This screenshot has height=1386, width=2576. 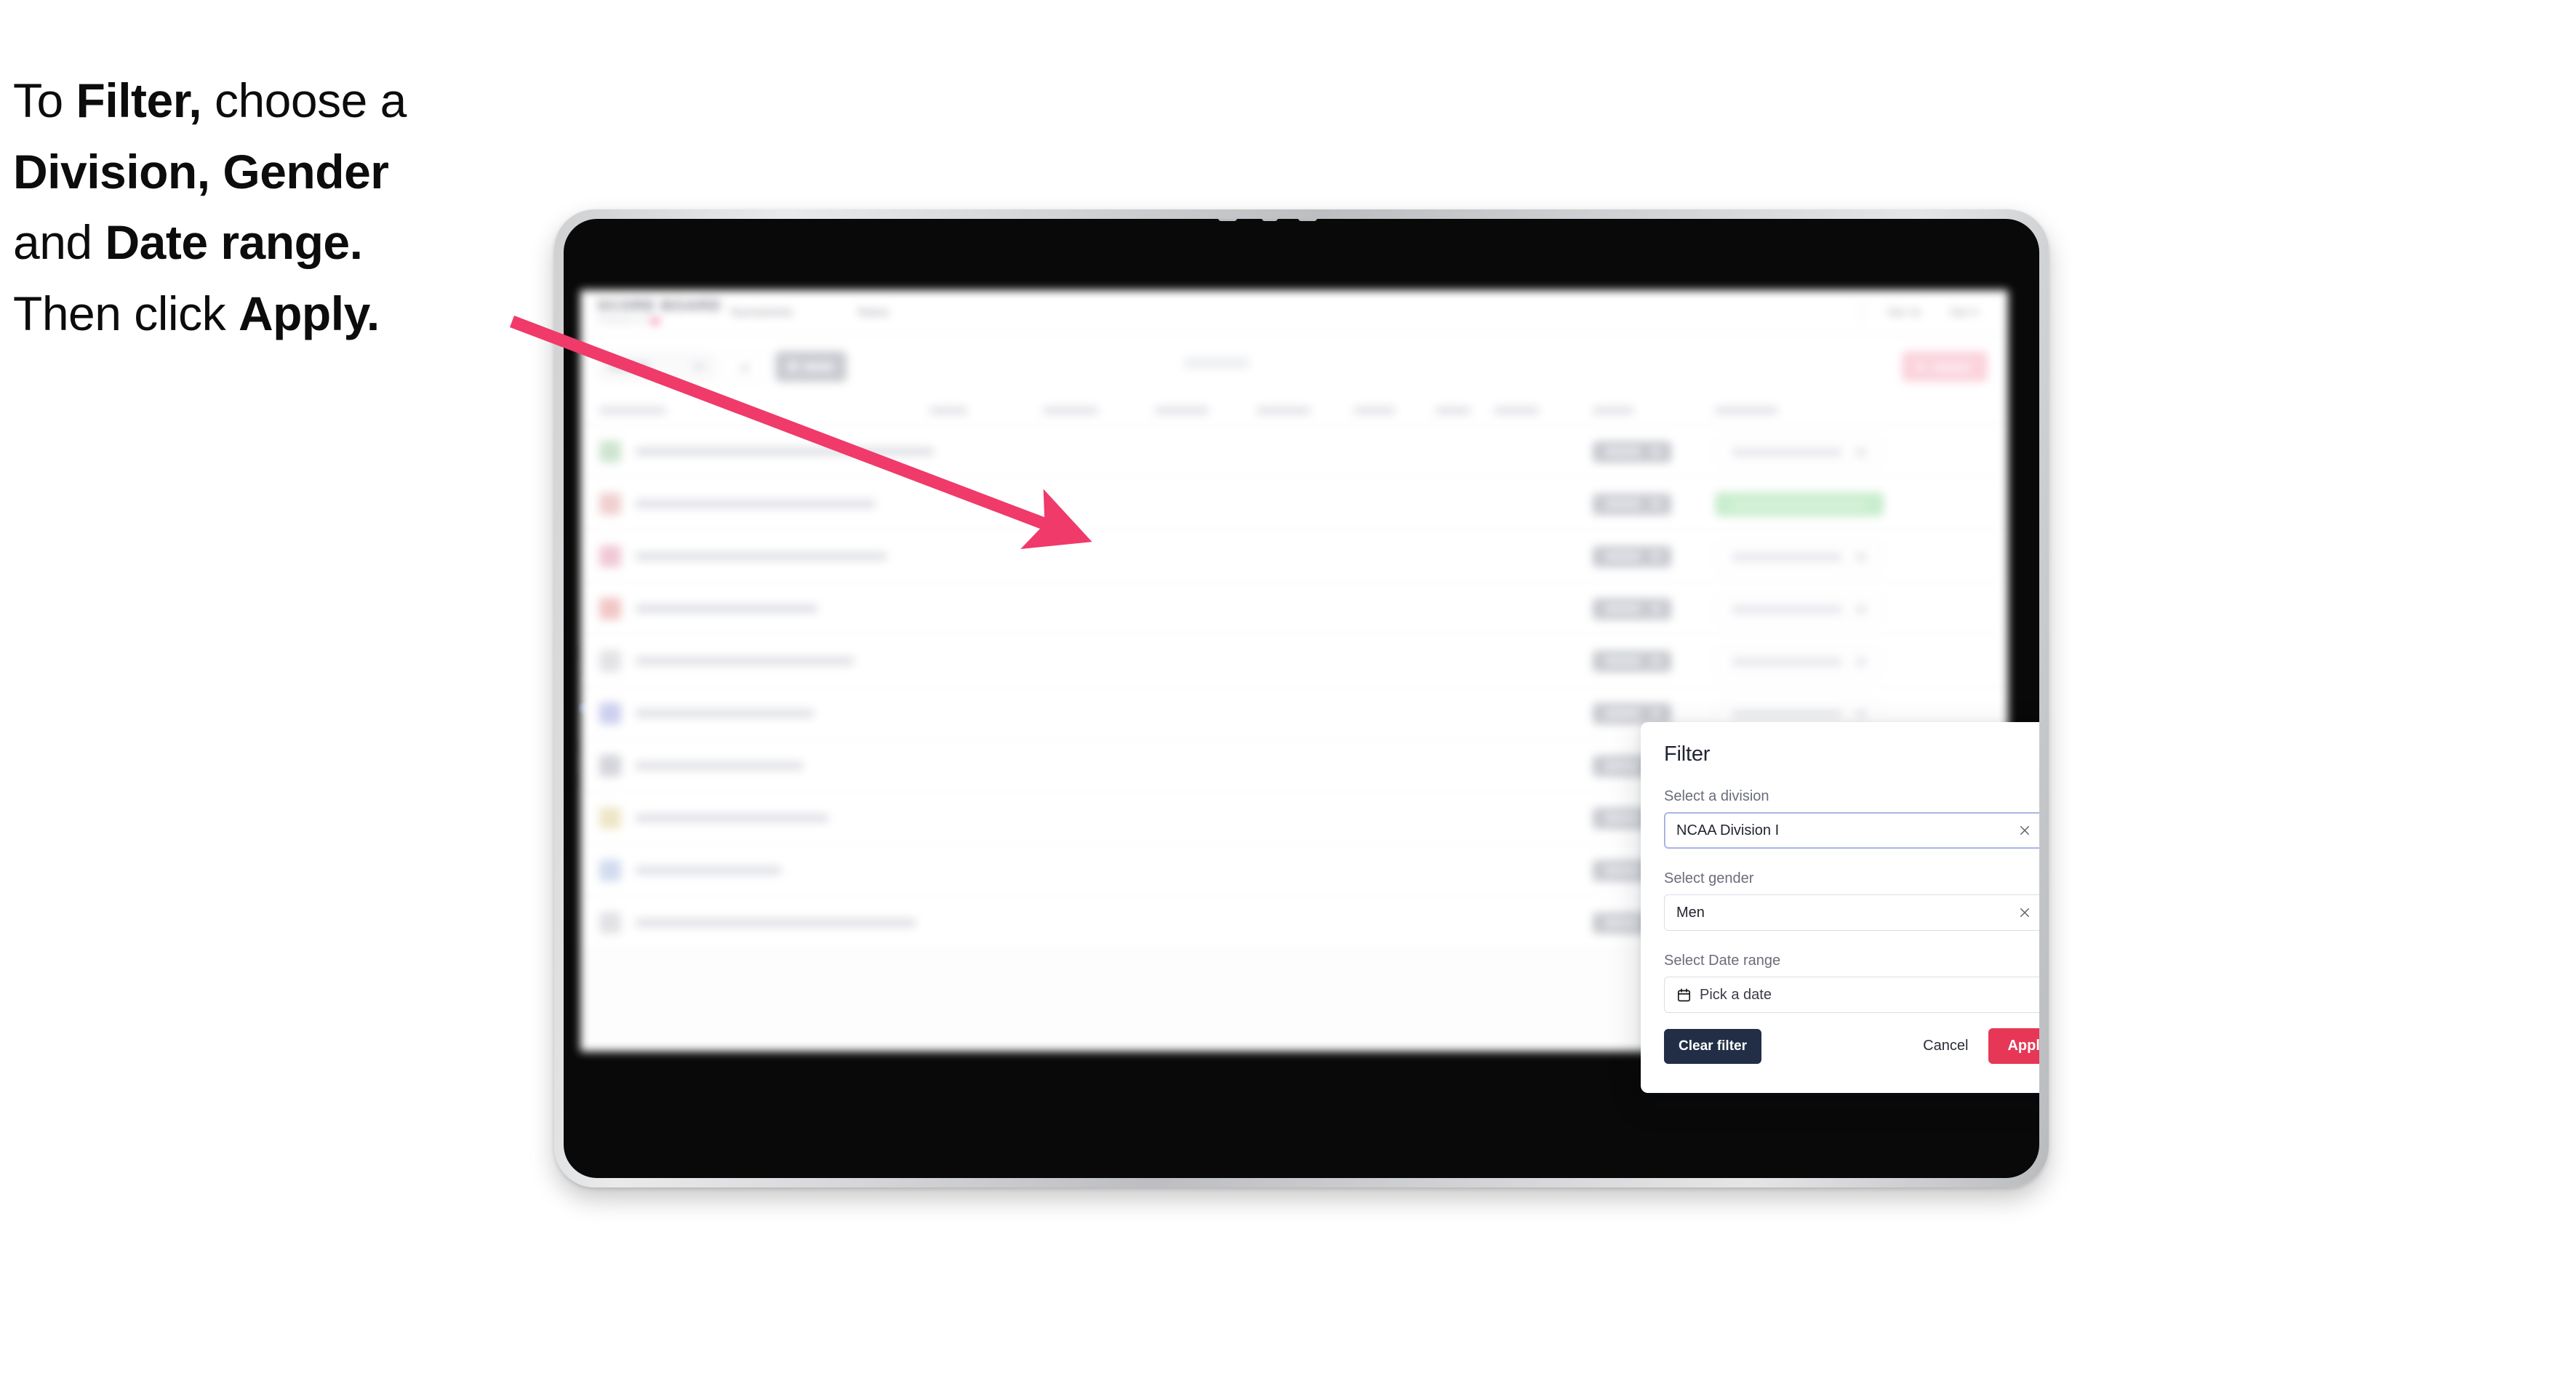 I want to click on nav-link-tournaments: Tournaments, so click(x=761, y=313).